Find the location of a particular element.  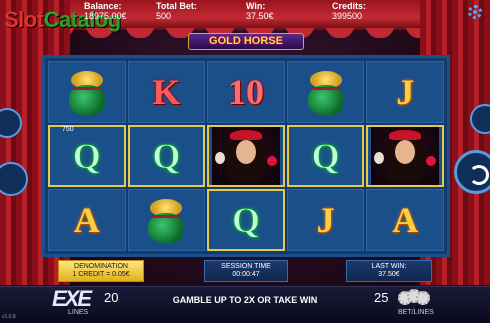

bet-per-line-value: 25 is located at coordinates (381, 297).